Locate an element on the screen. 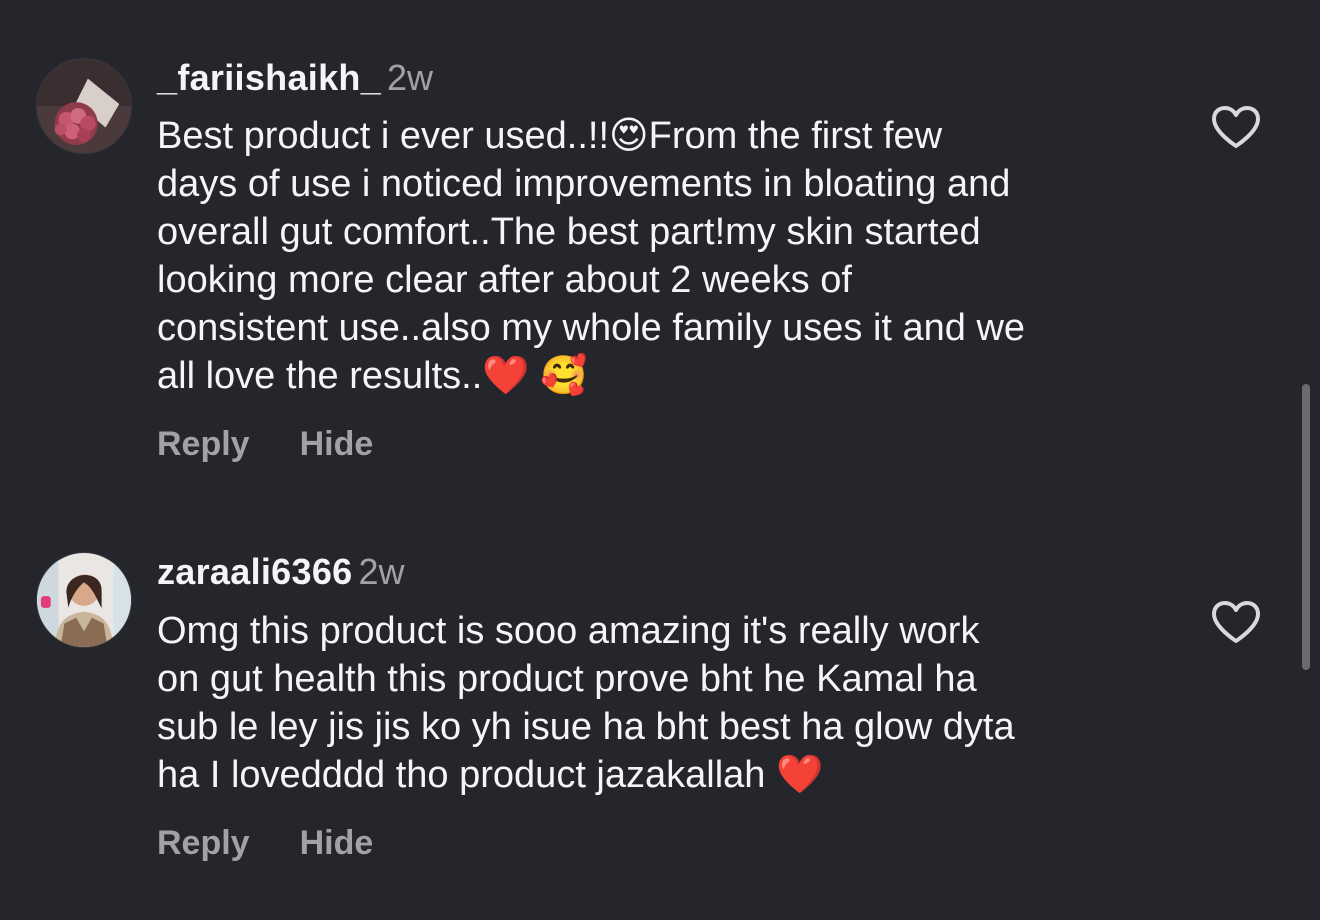 This screenshot has width=1320, height=920. comment-header: zaraali6366 2w is located at coordinates (281, 572).